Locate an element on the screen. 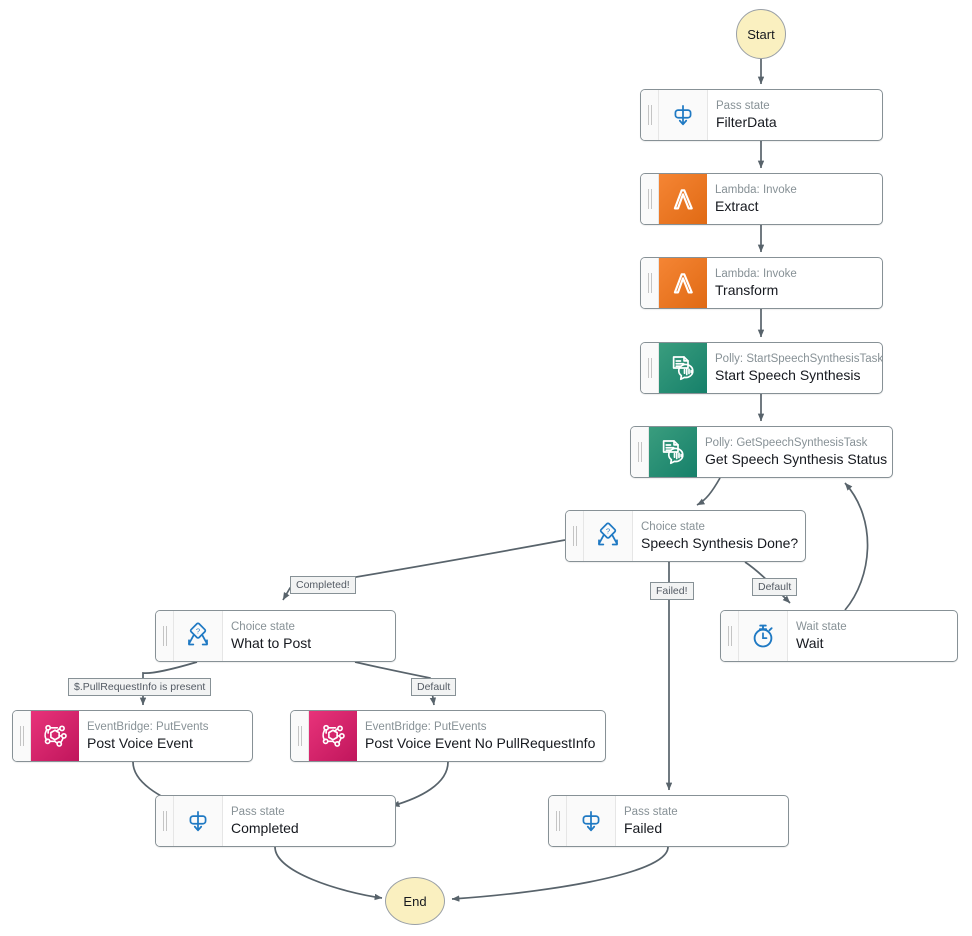  node-title: Transform is located at coordinates (747, 290).